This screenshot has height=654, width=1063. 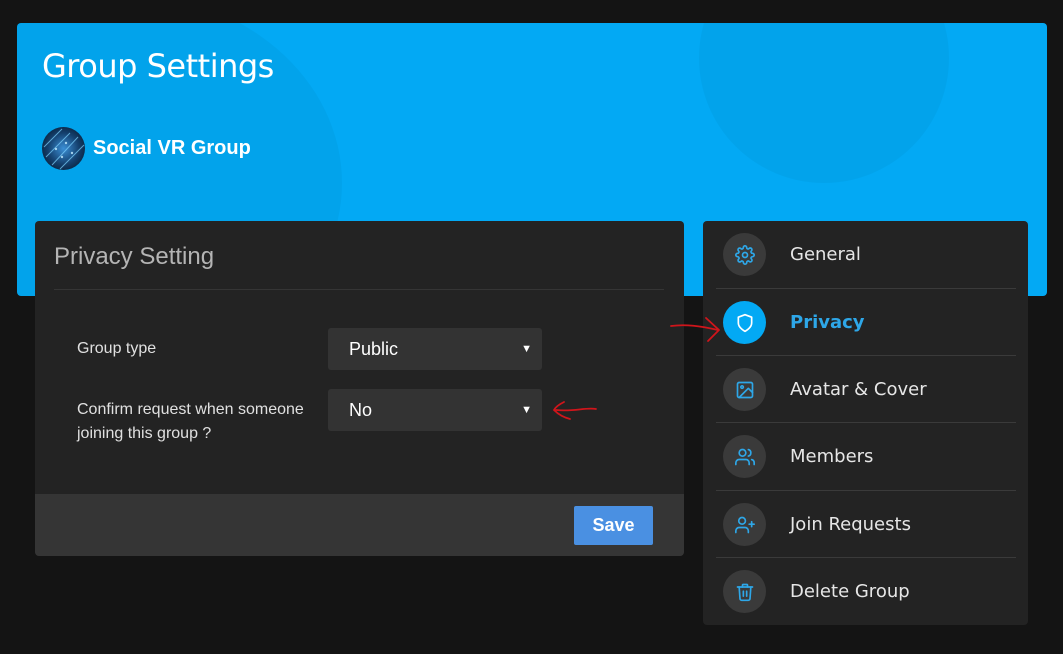 What do you see at coordinates (744, 254) in the screenshot?
I see `gear-icon` at bounding box center [744, 254].